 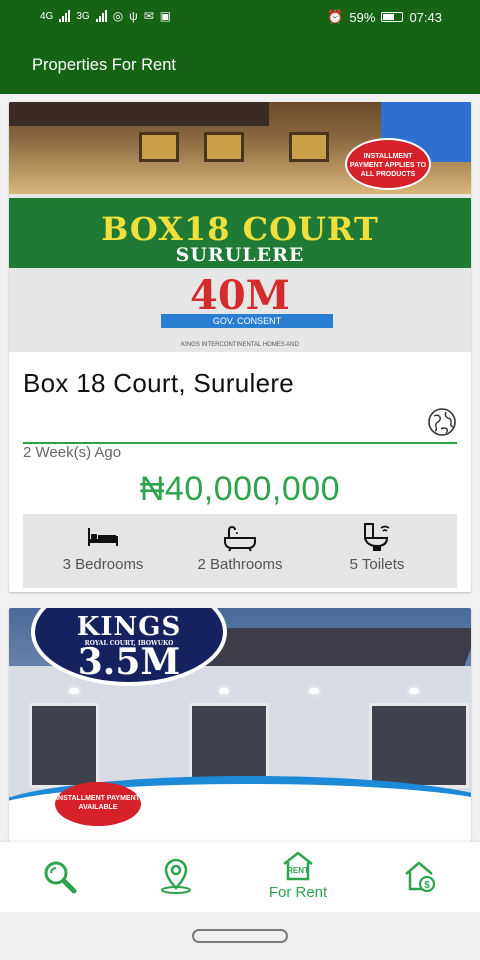 I want to click on globe-icon, so click(x=442, y=422).